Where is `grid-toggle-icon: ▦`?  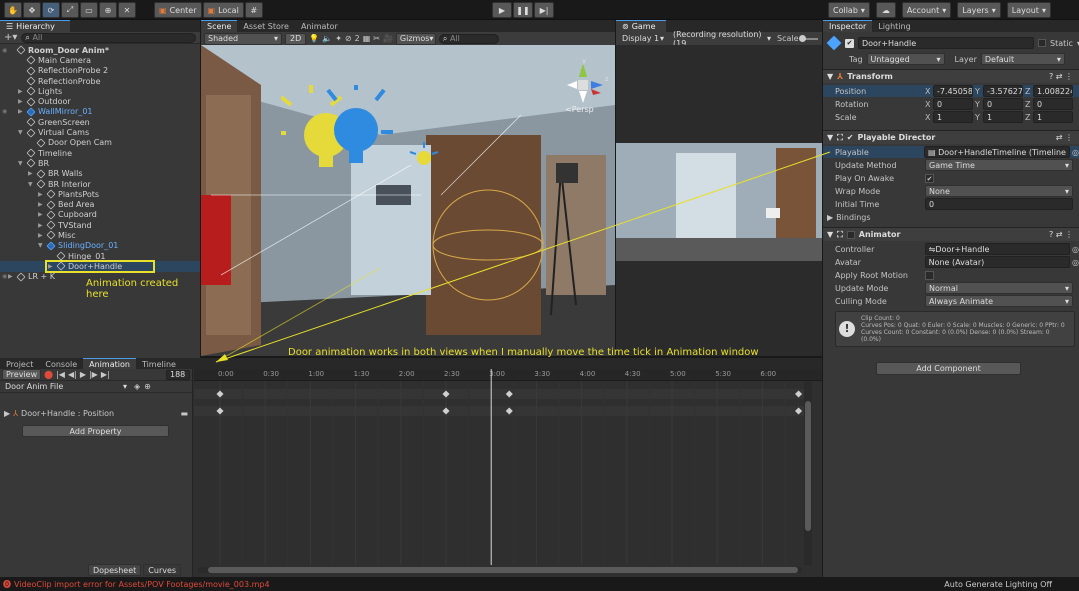 grid-toggle-icon: ▦ is located at coordinates (367, 38).